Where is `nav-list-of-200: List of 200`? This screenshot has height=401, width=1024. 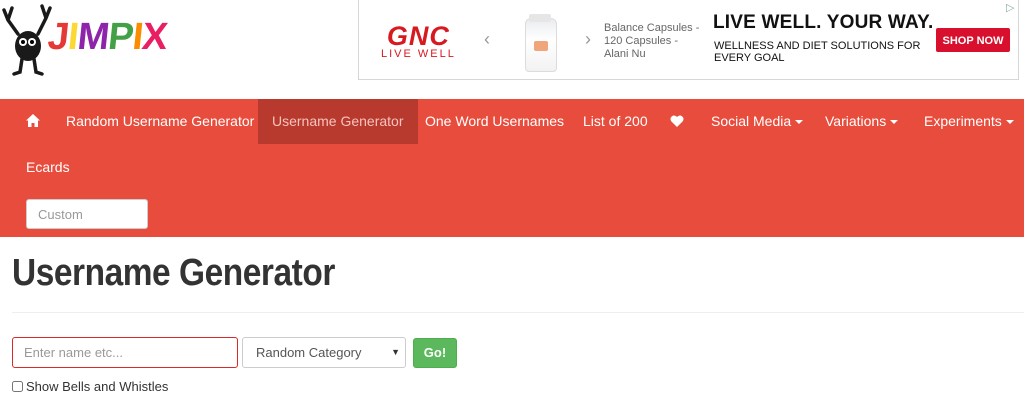 nav-list-of-200: List of 200 is located at coordinates (615, 121).